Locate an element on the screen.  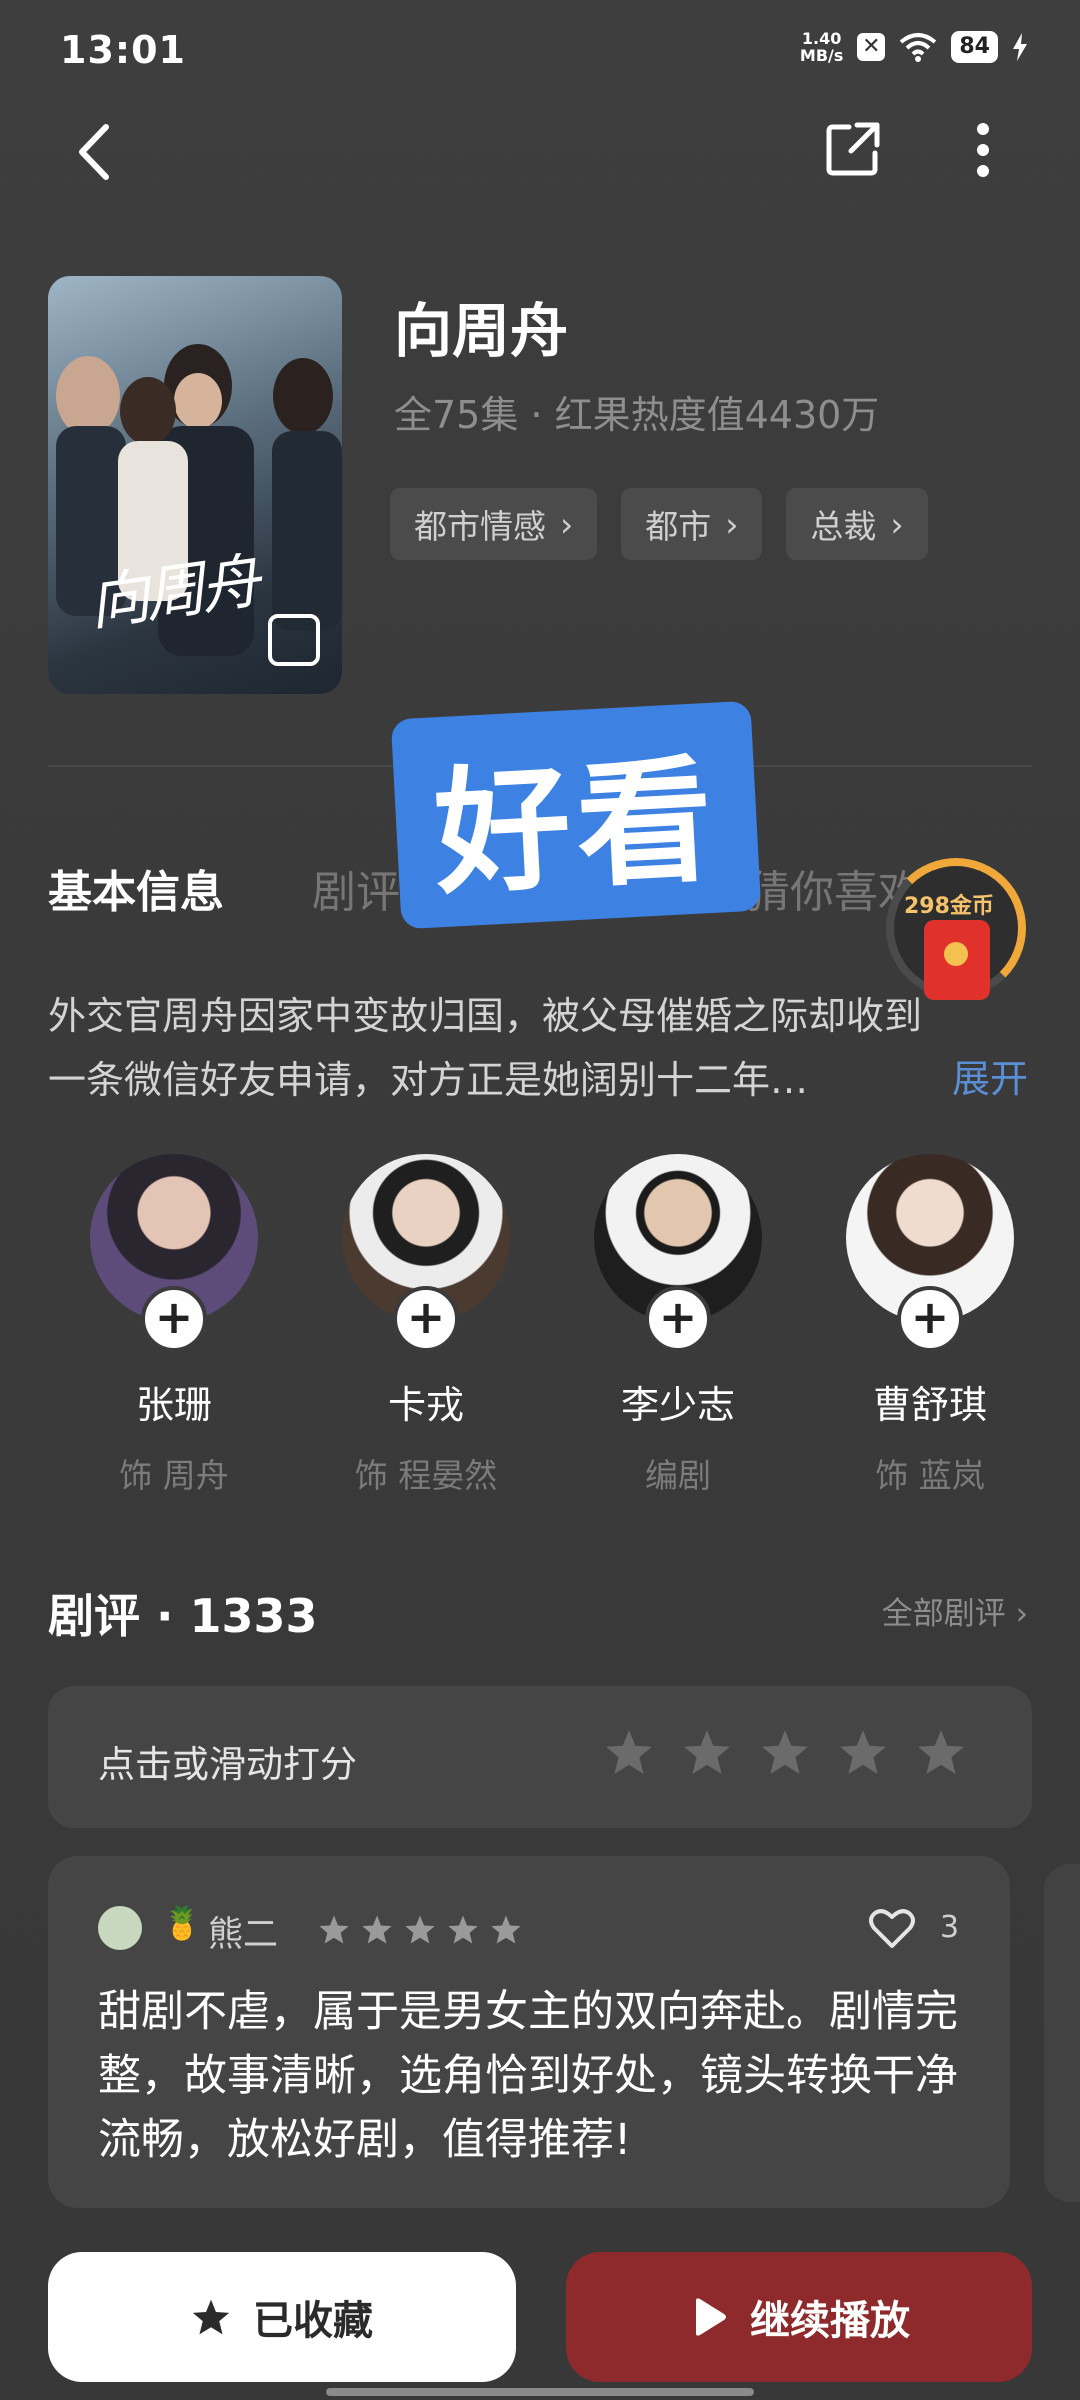
share-button is located at coordinates (853, 149).